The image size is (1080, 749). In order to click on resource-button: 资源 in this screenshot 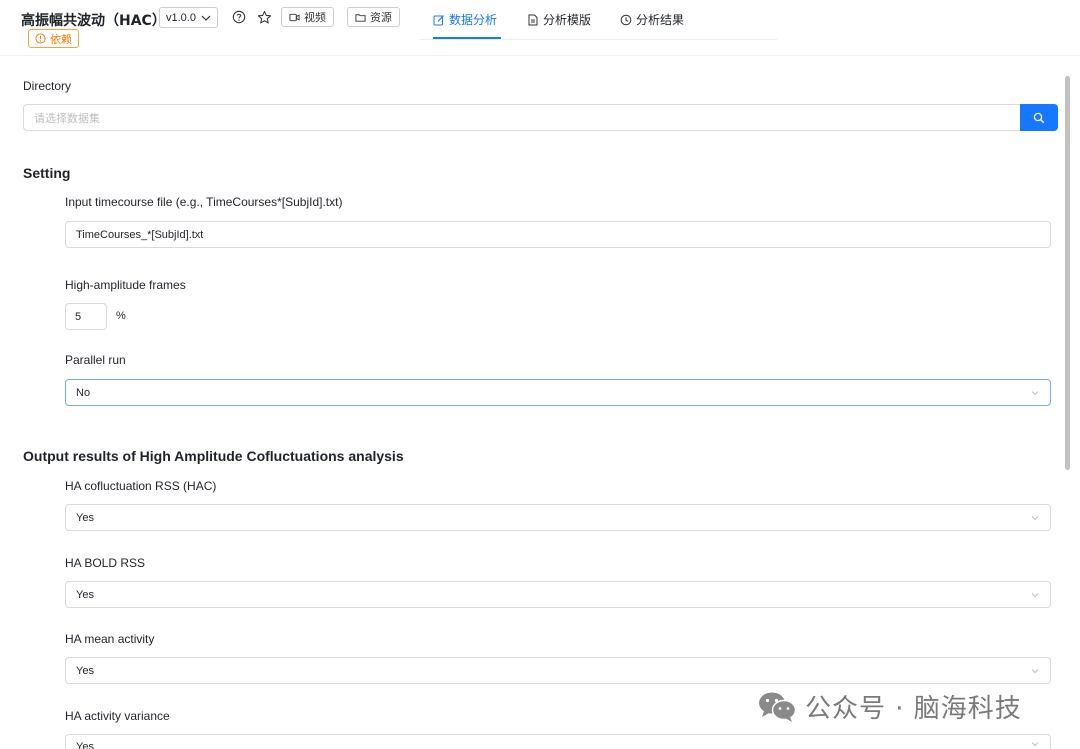, I will do `click(373, 17)`.